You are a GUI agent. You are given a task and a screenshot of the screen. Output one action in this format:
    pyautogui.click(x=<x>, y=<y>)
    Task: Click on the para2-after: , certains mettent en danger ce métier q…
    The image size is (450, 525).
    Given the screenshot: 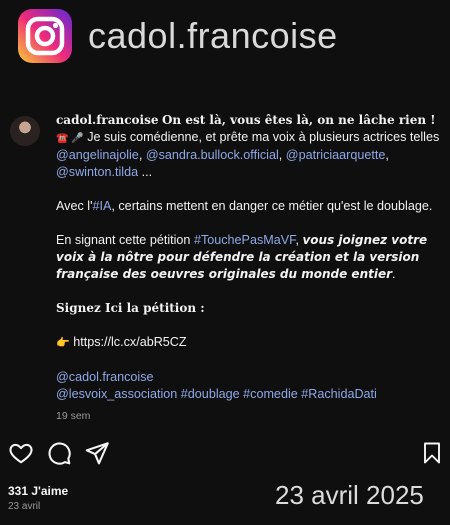 What is the action you would take?
    pyautogui.click(x=272, y=206)
    